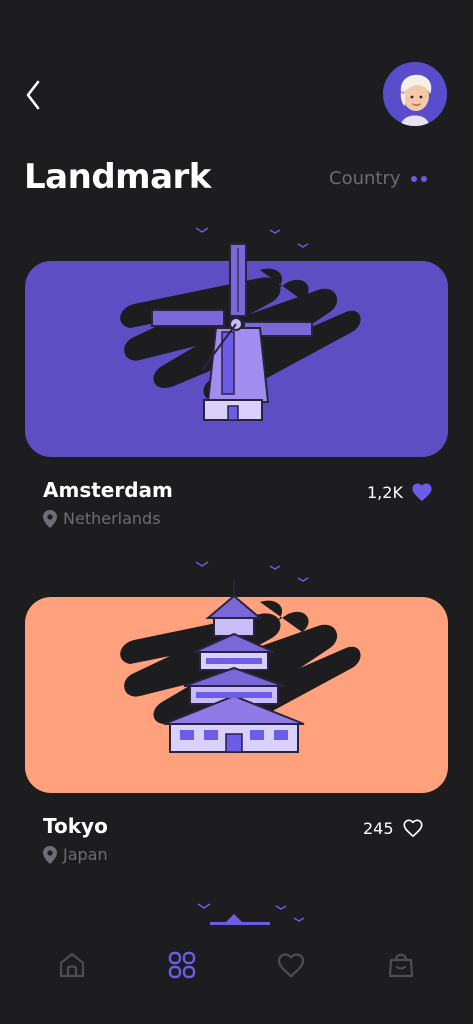 The width and height of the screenshot is (473, 1024). What do you see at coordinates (385, 492) in the screenshot?
I see `likes-count: 1,2K` at bounding box center [385, 492].